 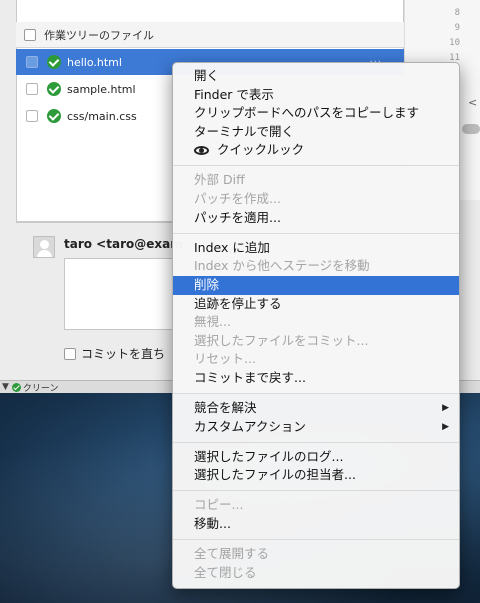 I want to click on eye-icon, so click(x=201, y=151).